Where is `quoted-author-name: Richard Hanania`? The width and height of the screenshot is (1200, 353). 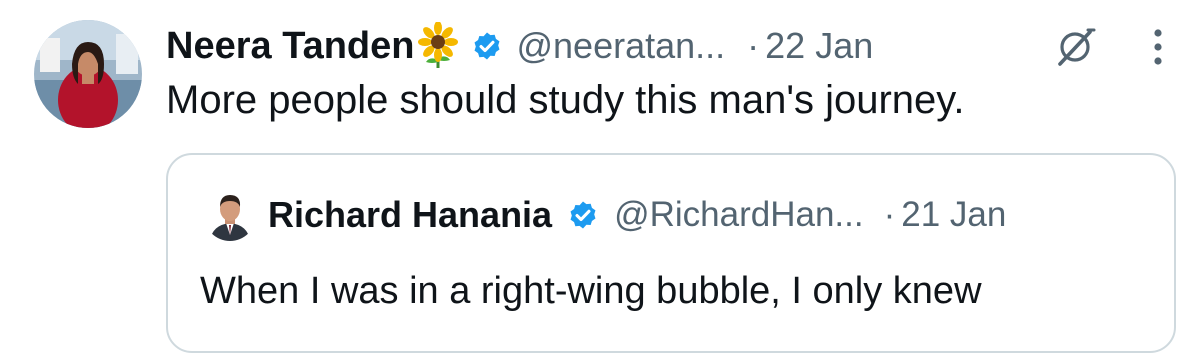 quoted-author-name: Richard Hanania is located at coordinates (410, 215).